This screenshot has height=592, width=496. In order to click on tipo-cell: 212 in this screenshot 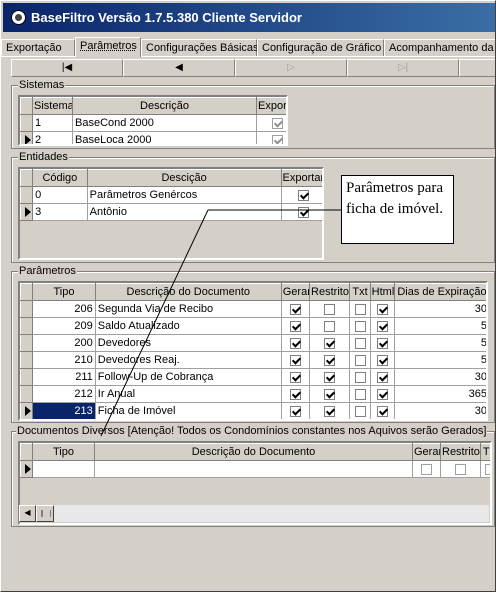, I will do `click(64, 394)`.